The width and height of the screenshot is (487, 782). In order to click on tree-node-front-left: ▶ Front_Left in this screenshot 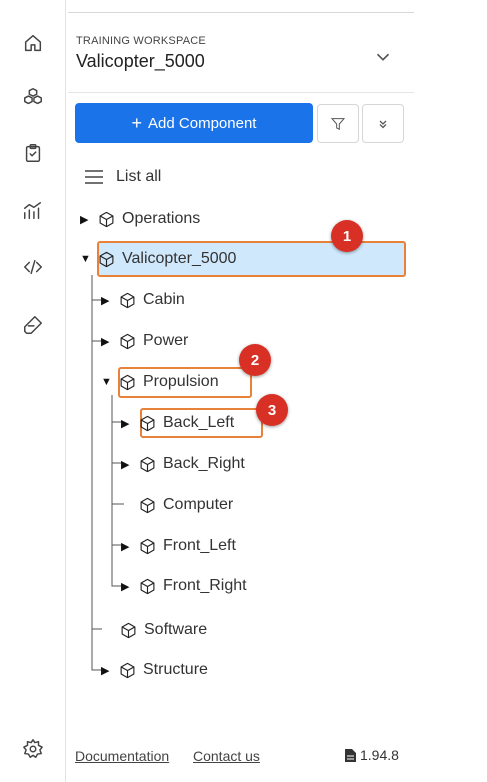, I will do `click(178, 546)`.